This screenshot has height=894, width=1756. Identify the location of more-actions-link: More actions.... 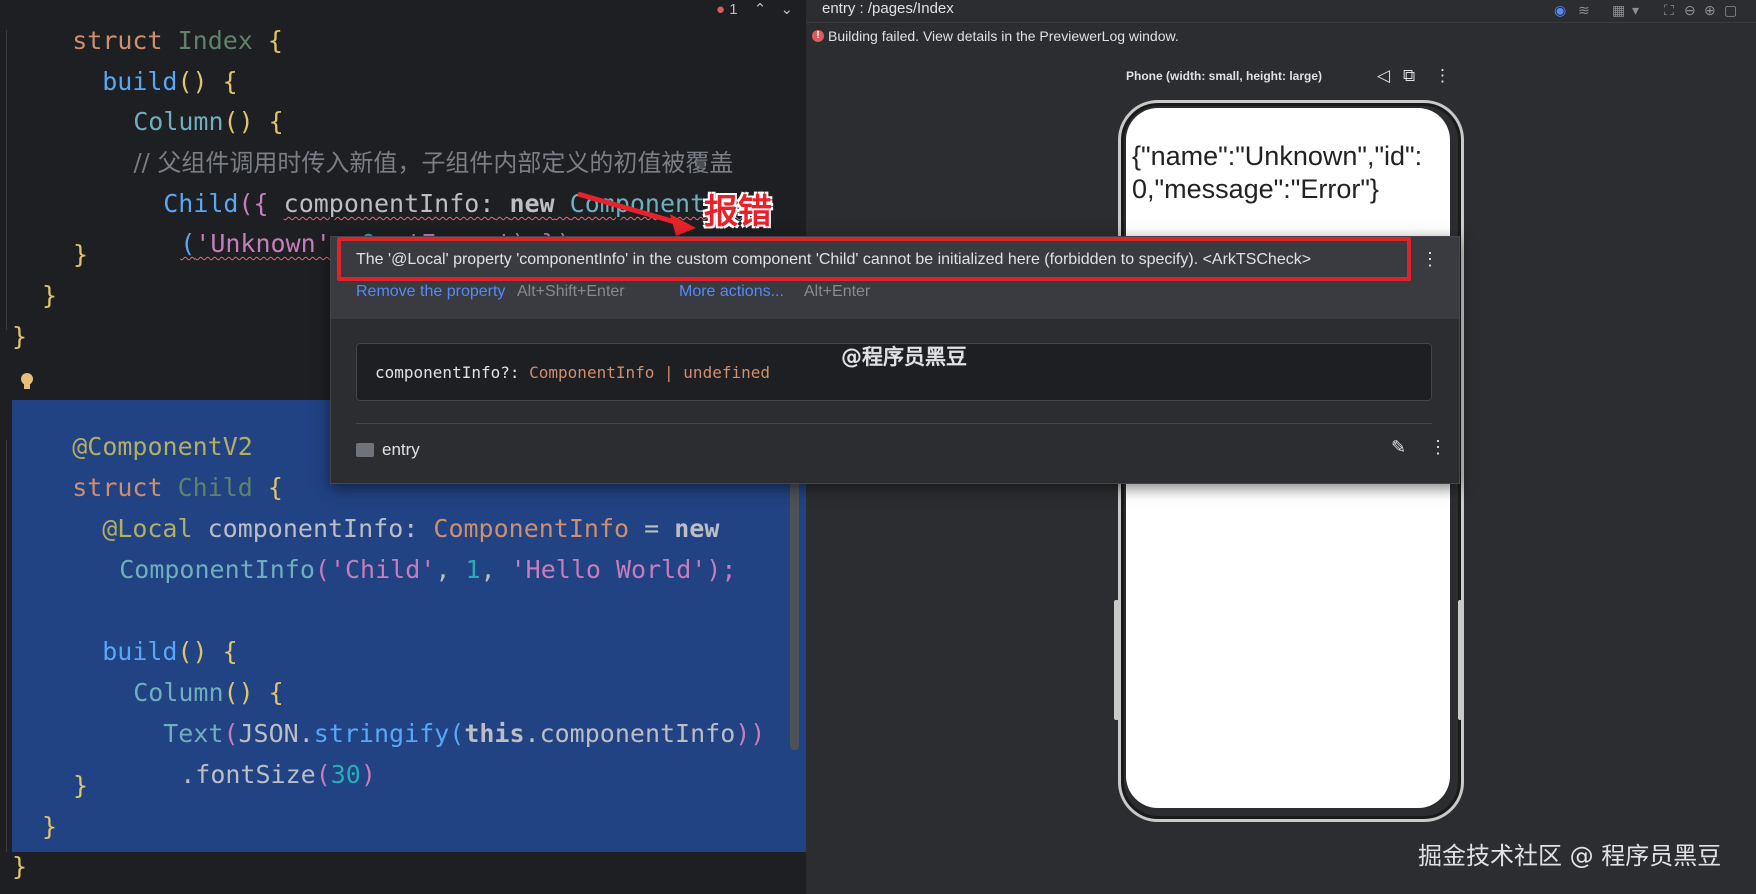
(731, 292).